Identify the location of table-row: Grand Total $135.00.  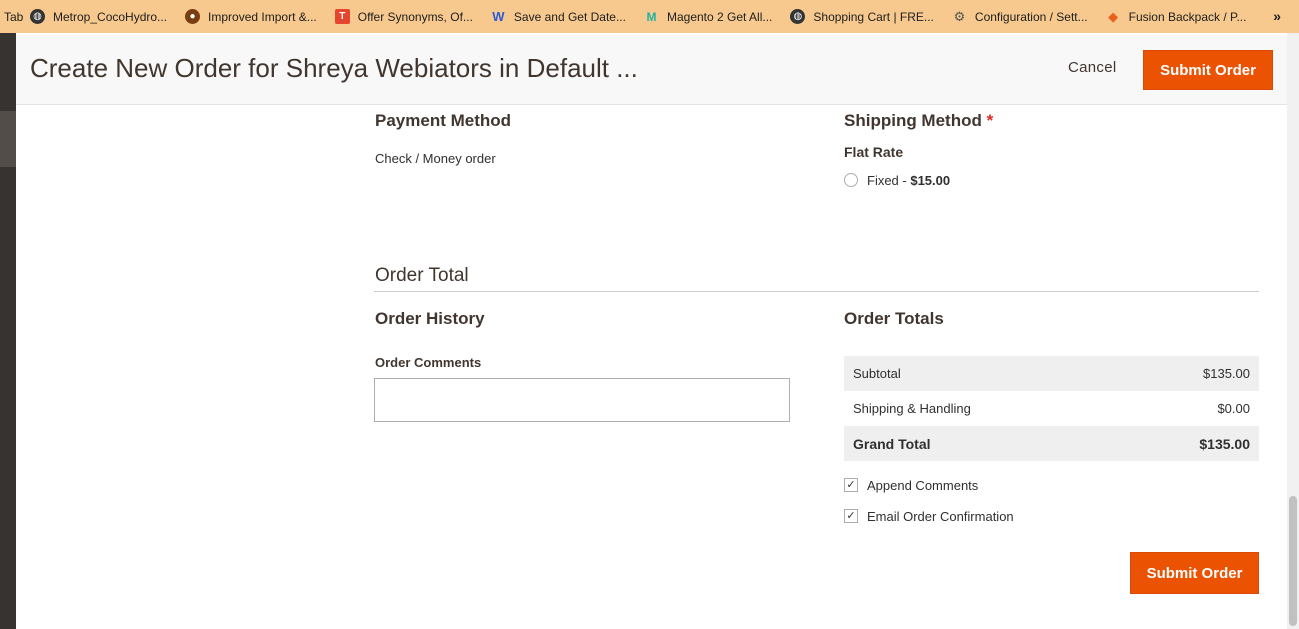
(1051, 443).